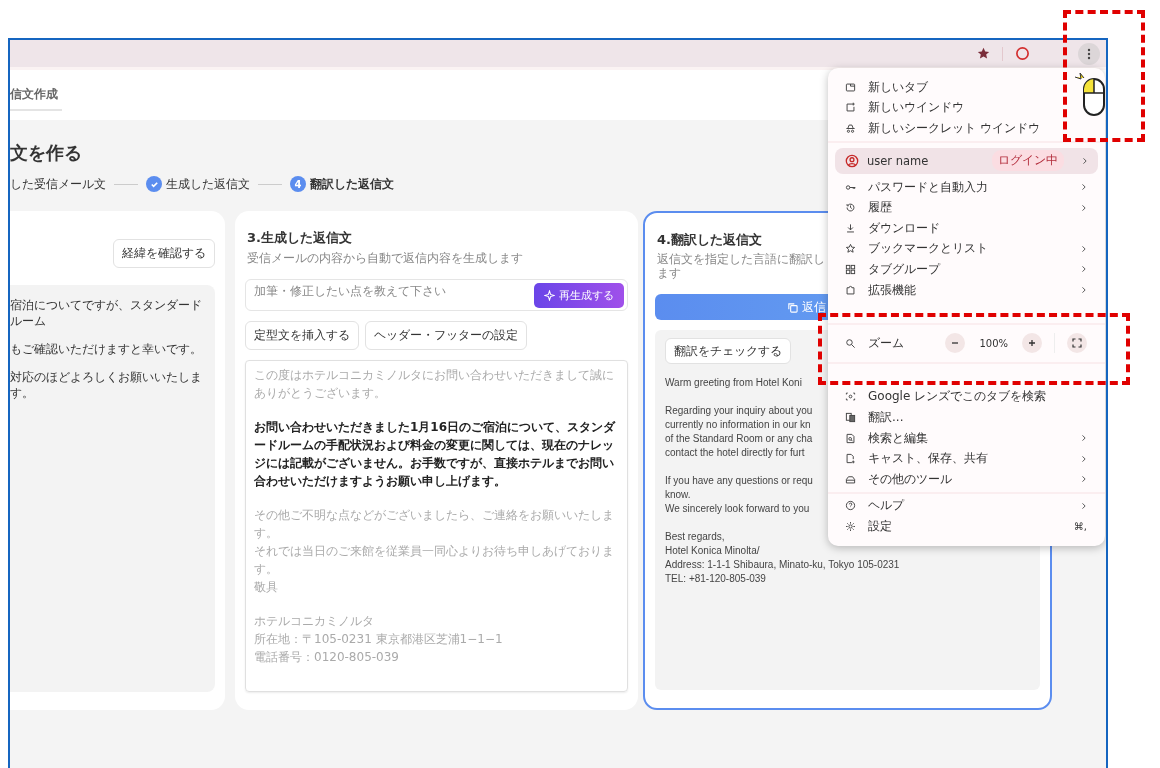  I want to click on reply-text: それでは当日のご来館を従業員一同心よりお待ち申しあげております。, so click(434, 560).